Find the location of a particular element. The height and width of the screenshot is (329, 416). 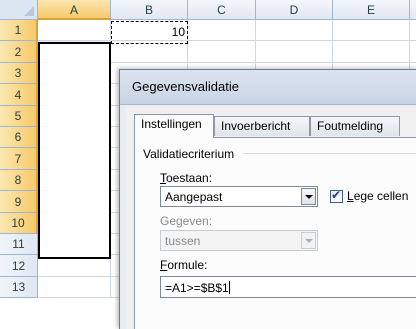

column-header-f is located at coordinates (413, 10).